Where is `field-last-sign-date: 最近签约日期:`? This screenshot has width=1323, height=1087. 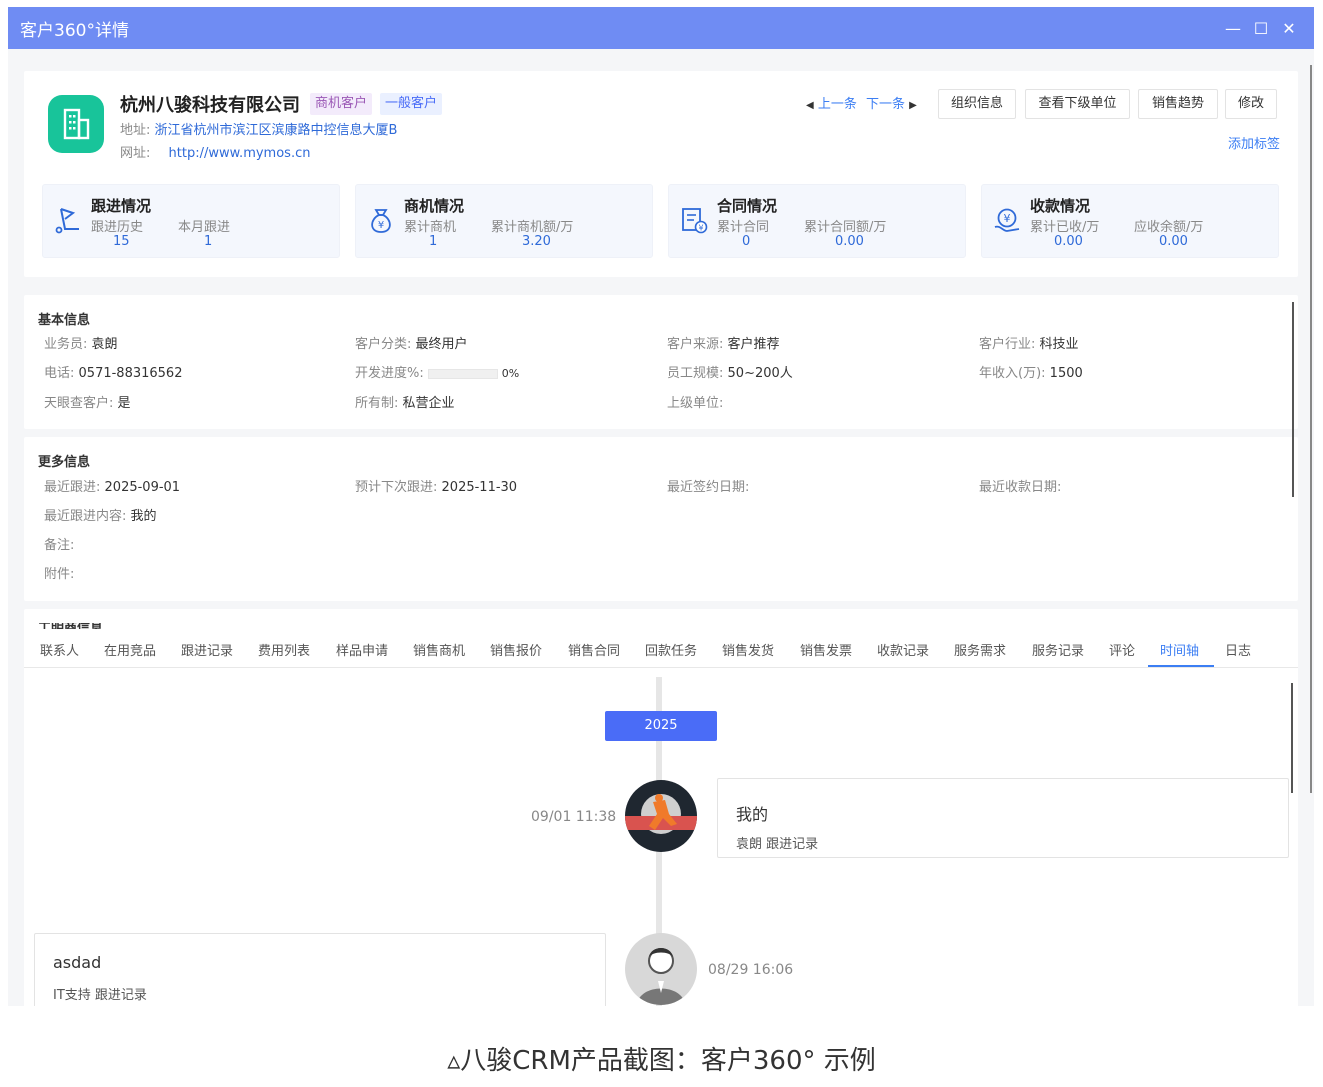
field-last-sign-date: 最近签约日期: is located at coordinates (708, 485).